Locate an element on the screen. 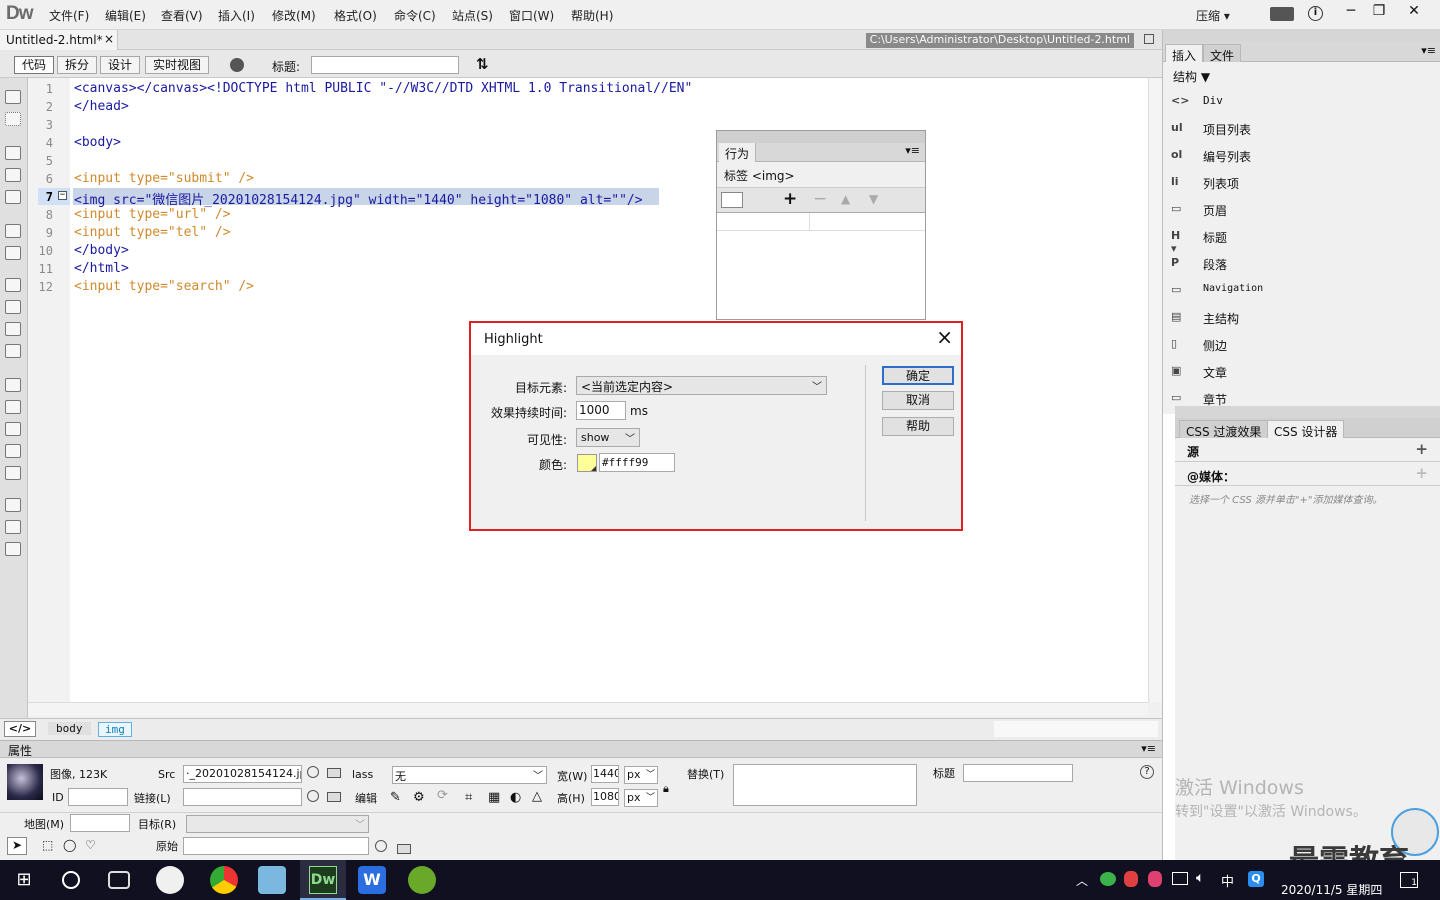  src-input: ·_20201028154124.jpg is located at coordinates (242, 774).